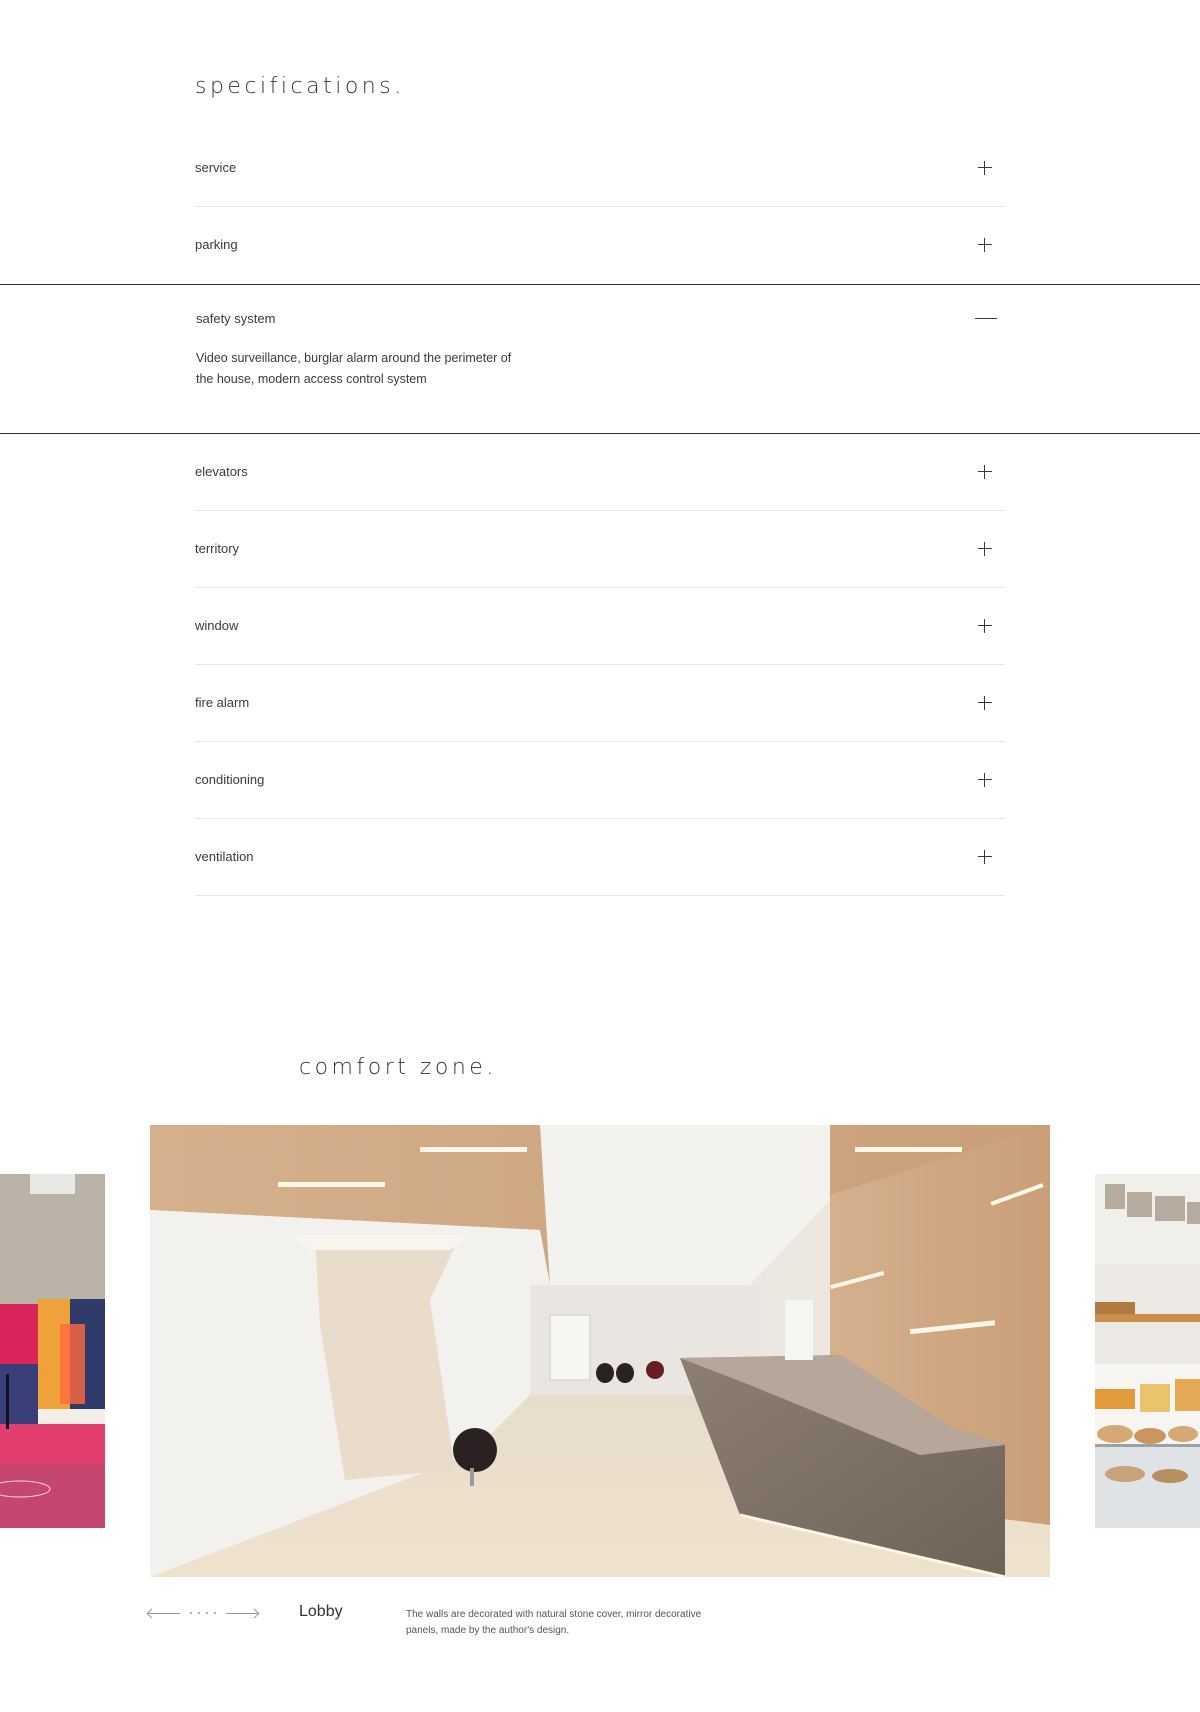 This screenshot has width=1200, height=1712. Describe the element at coordinates (236, 318) in the screenshot. I see `spec-item-label: safety system` at that location.